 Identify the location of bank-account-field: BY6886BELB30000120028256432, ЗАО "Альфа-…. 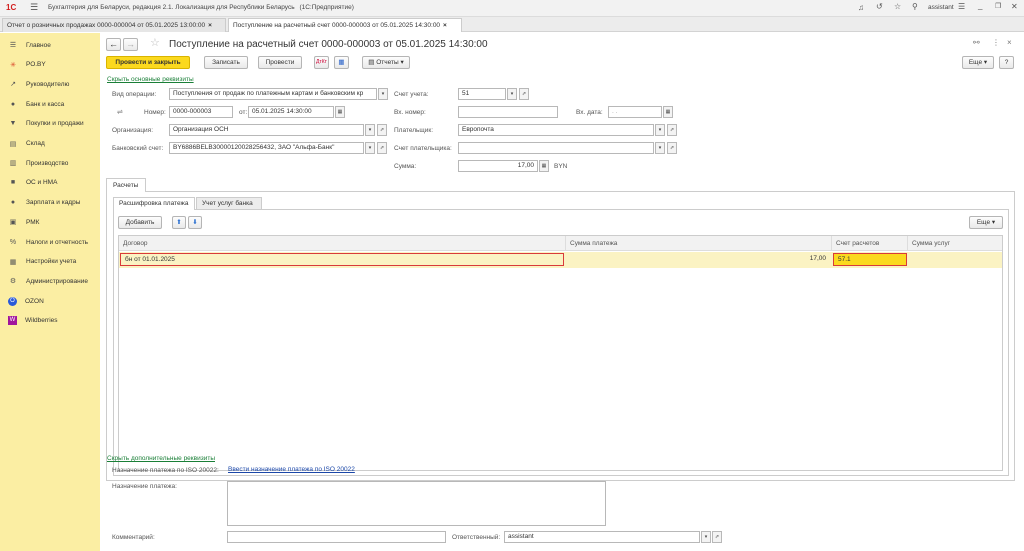
(266, 148).